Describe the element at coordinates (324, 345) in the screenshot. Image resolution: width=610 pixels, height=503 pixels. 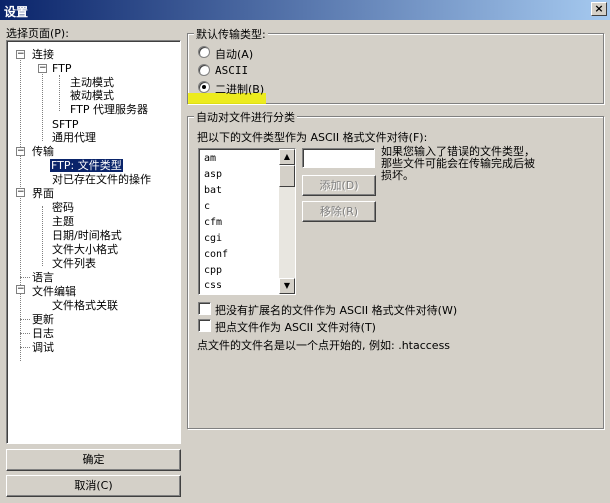
I see `dotfile-note: 点文件的文件名是以一个点开始的, 例如: .htaccess` at that location.